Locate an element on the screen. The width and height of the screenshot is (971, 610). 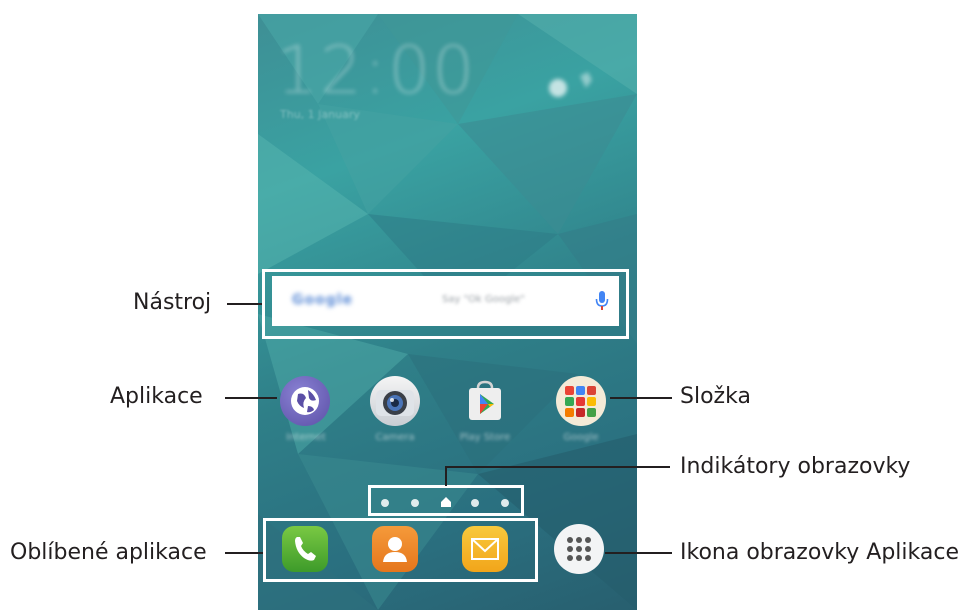
apps-screen-button is located at coordinates (579, 549).